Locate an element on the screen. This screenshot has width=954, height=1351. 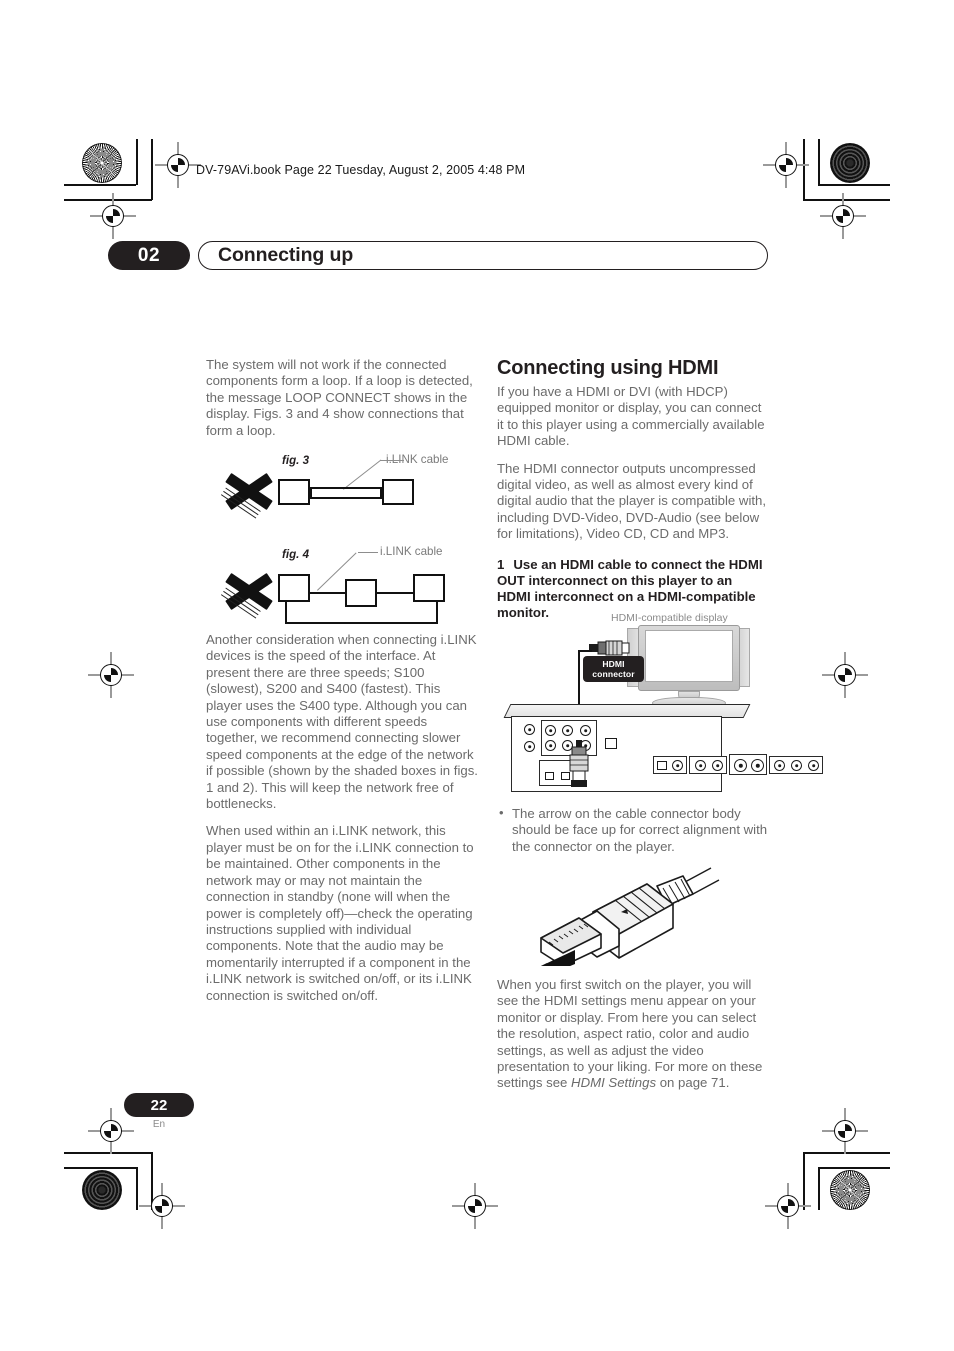
registration-cross-bottom-center is located at coordinates (475, 1206).